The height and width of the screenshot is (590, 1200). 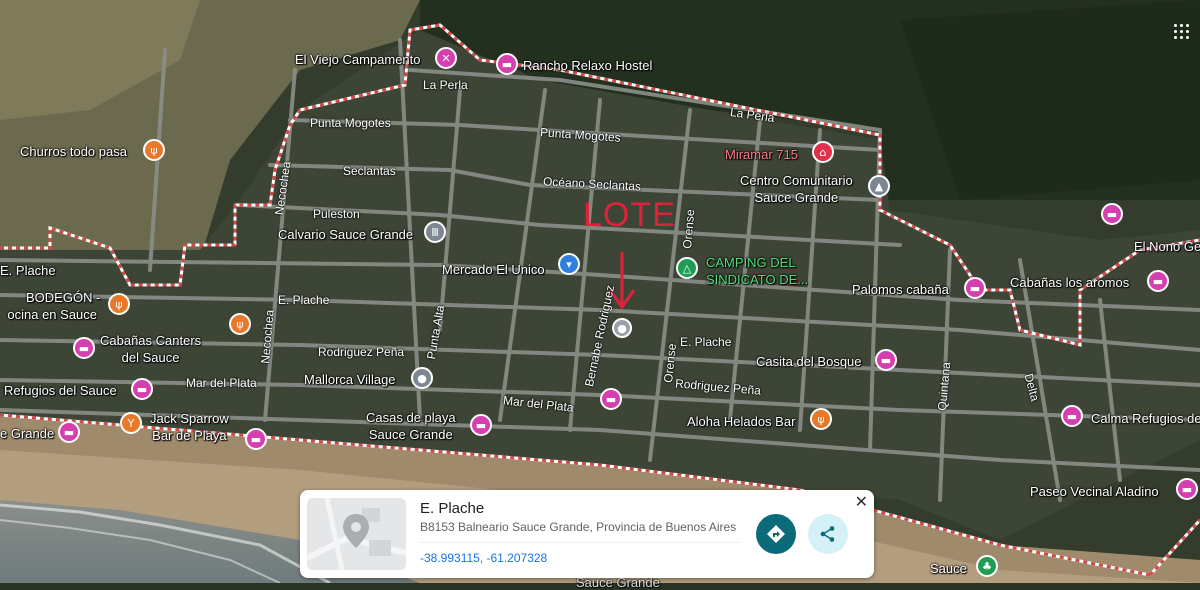 What do you see at coordinates (483, 558) in the screenshot?
I see `place-coordinates: -38.993115, -61.207328` at bounding box center [483, 558].